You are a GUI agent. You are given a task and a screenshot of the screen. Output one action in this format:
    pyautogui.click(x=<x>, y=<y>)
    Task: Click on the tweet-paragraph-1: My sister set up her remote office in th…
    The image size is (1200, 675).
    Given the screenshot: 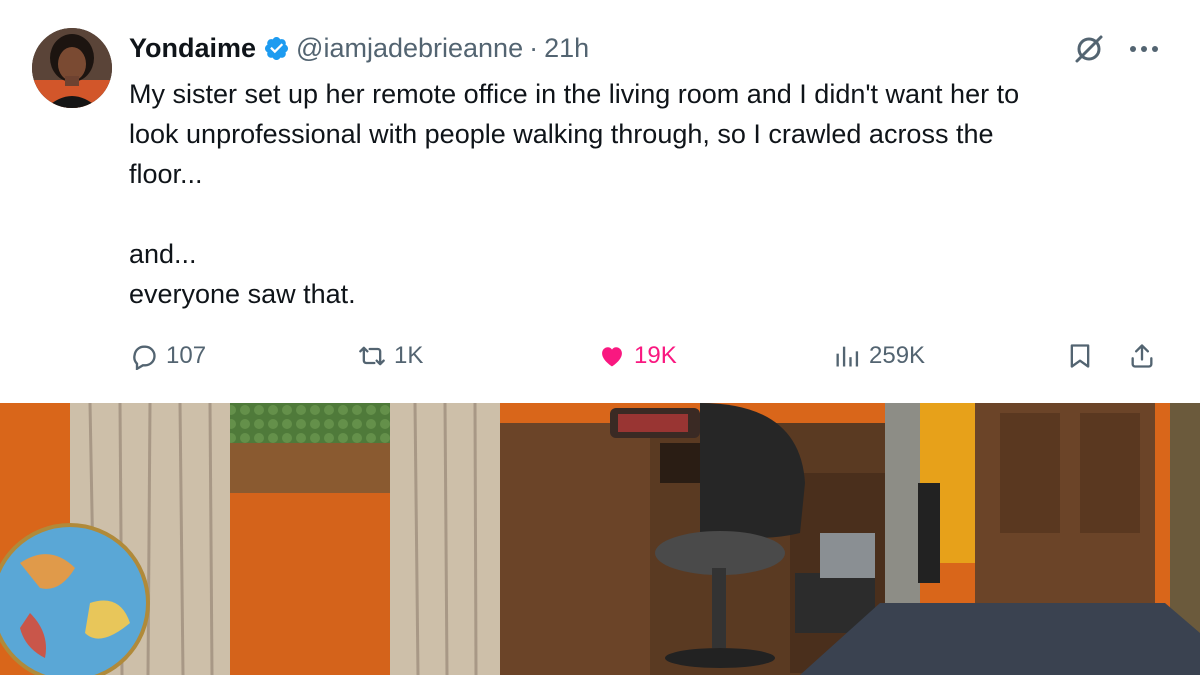 What is the action you would take?
    pyautogui.click(x=574, y=134)
    